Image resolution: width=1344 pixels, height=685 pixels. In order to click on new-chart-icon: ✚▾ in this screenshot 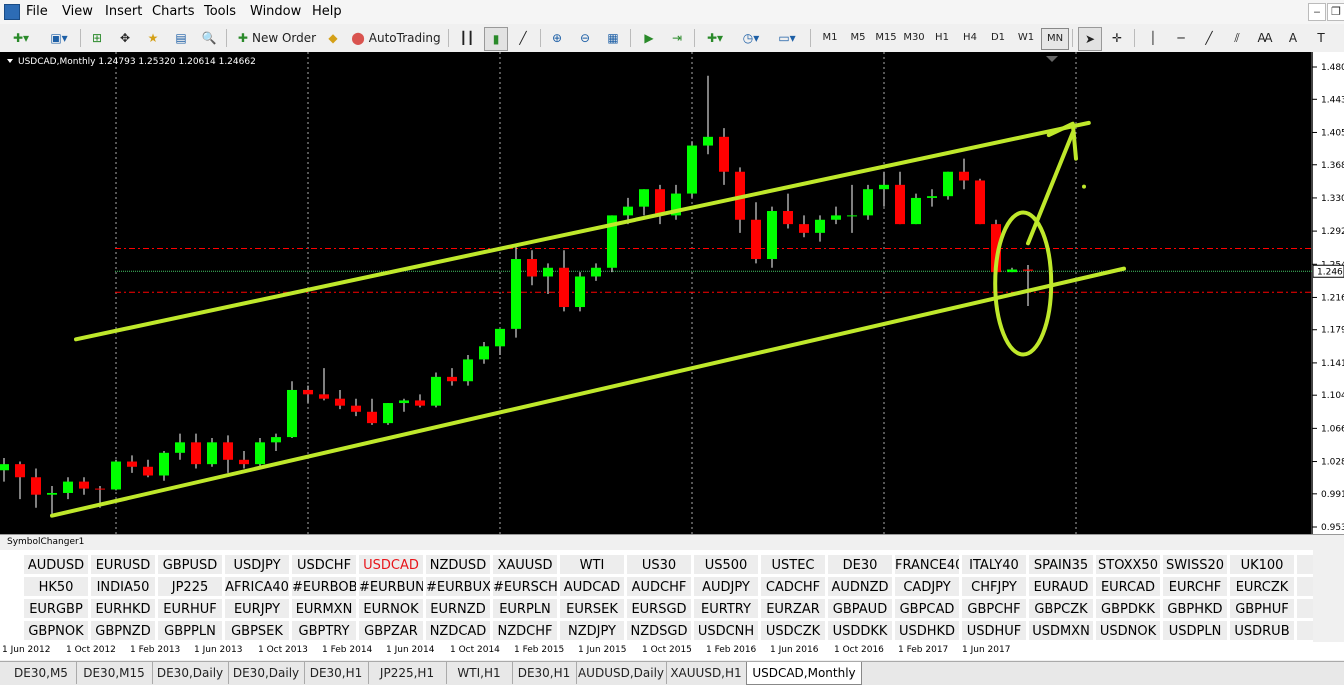, I will do `click(21, 38)`.